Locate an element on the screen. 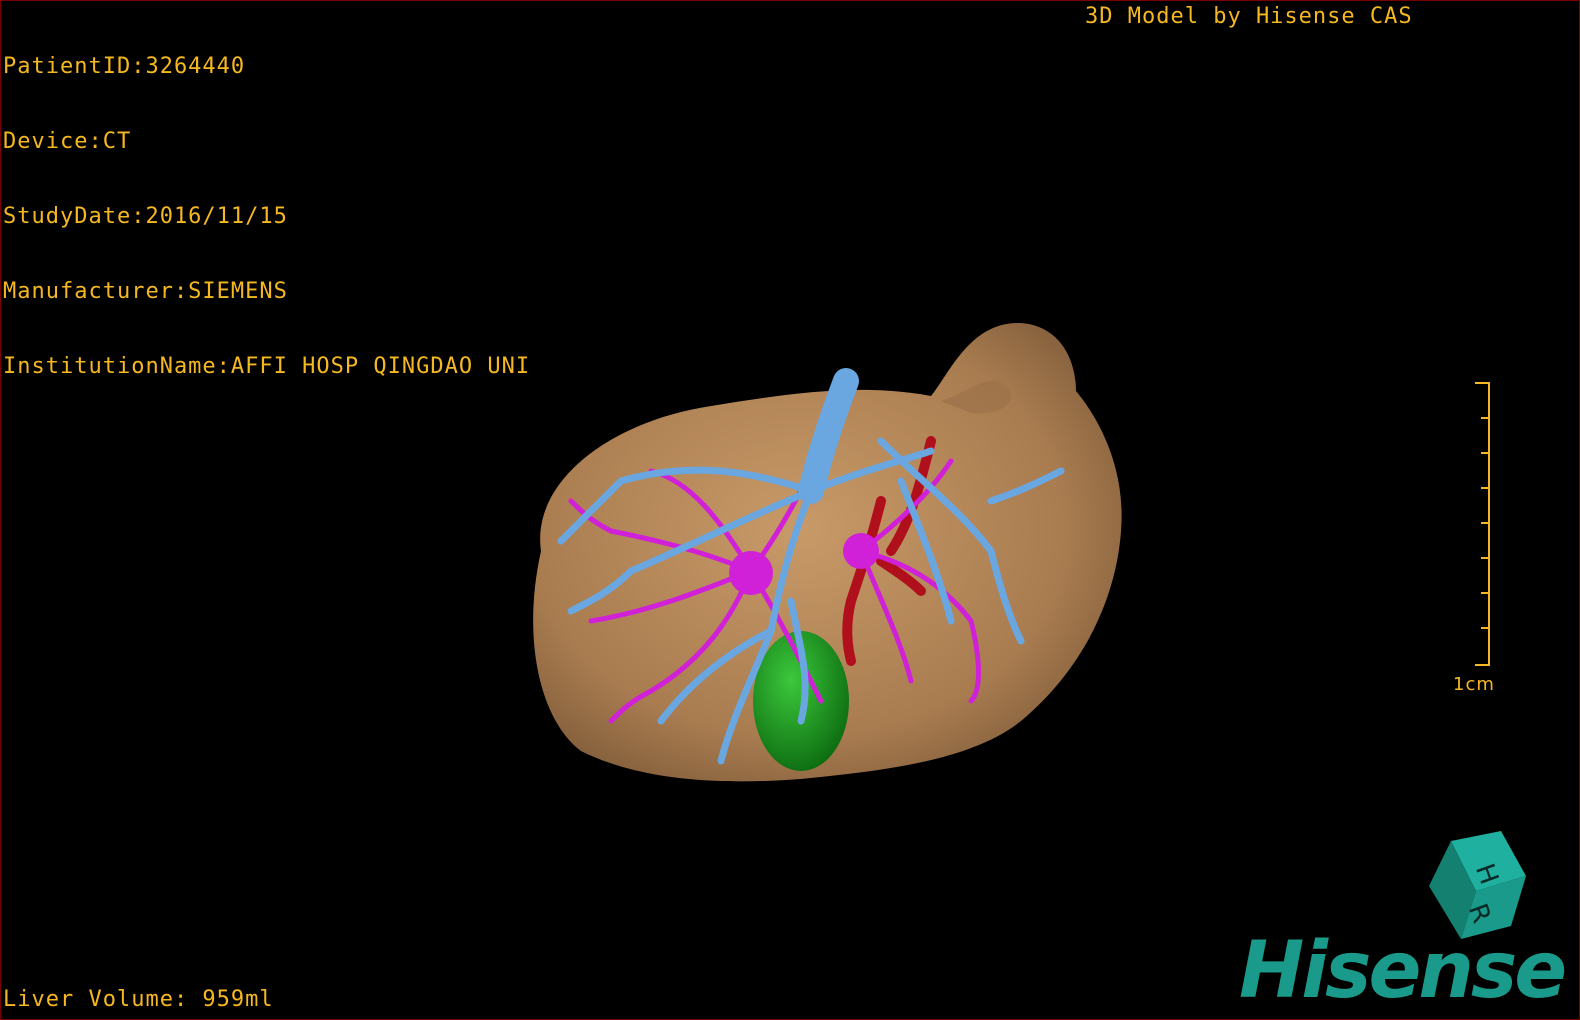  study-date-text: StudyDate:2016/11/15 is located at coordinates (145, 216).